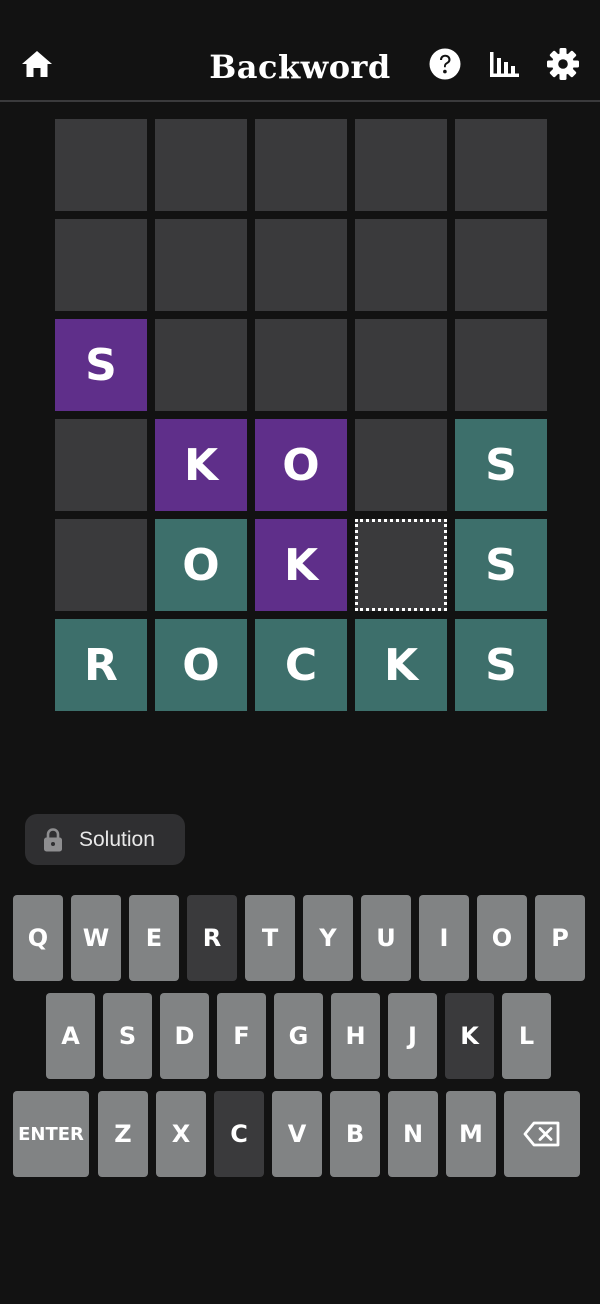 The height and width of the screenshot is (1304, 600). Describe the element at coordinates (328, 938) in the screenshot. I see `key-y: Y` at that location.